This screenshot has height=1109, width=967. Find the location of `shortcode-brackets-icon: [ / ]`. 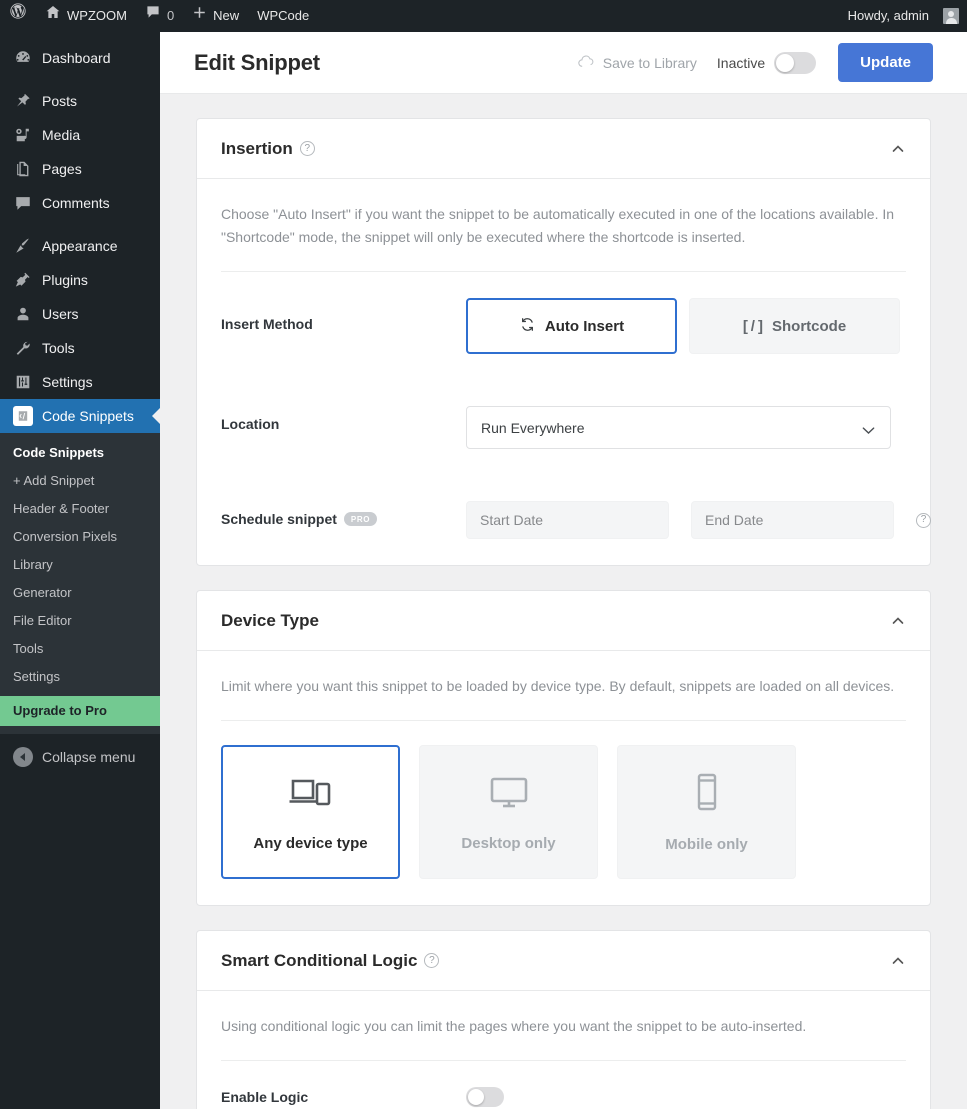

shortcode-brackets-icon: [ / ] is located at coordinates (752, 326).